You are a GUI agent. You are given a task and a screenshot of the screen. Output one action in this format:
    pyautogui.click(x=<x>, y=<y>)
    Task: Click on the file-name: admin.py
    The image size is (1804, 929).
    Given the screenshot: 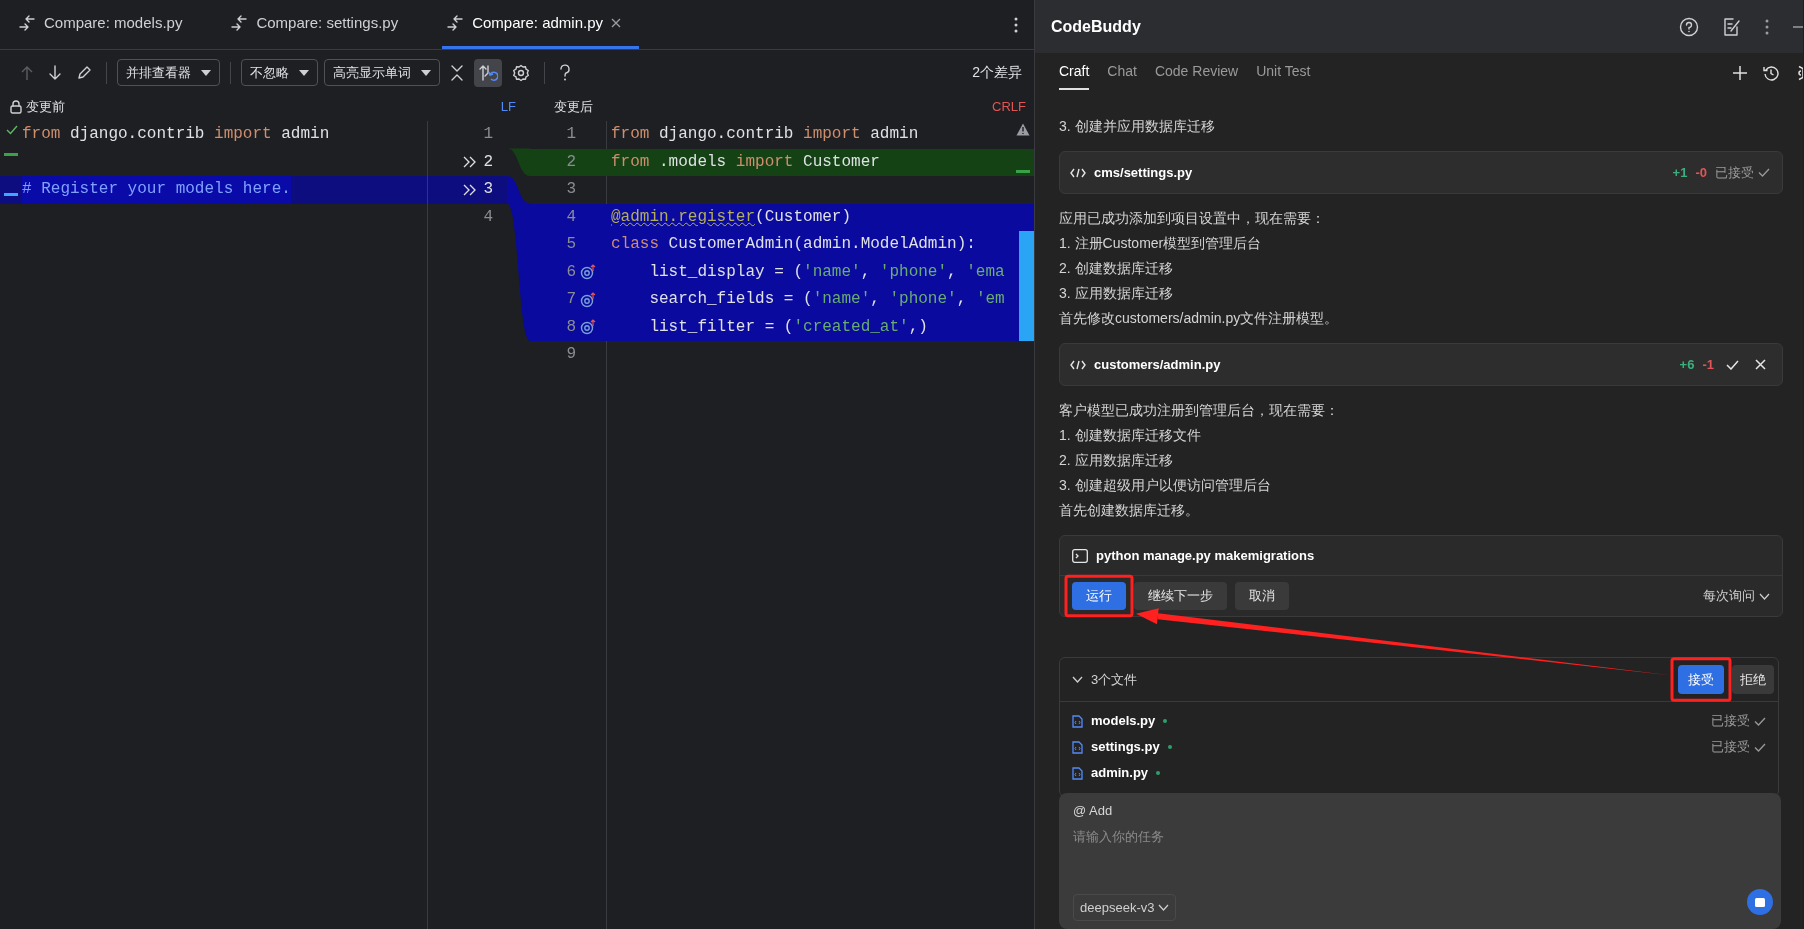 What is the action you would take?
    pyautogui.click(x=1120, y=773)
    